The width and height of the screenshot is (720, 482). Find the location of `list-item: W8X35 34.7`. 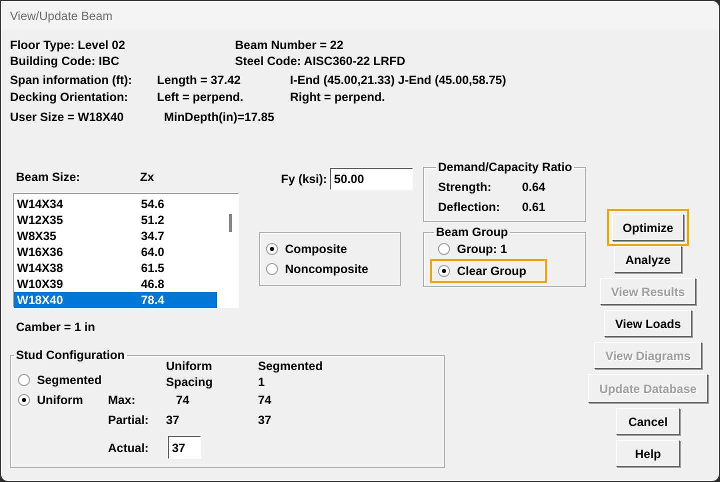

list-item: W8X35 34.7 is located at coordinates (115, 236).